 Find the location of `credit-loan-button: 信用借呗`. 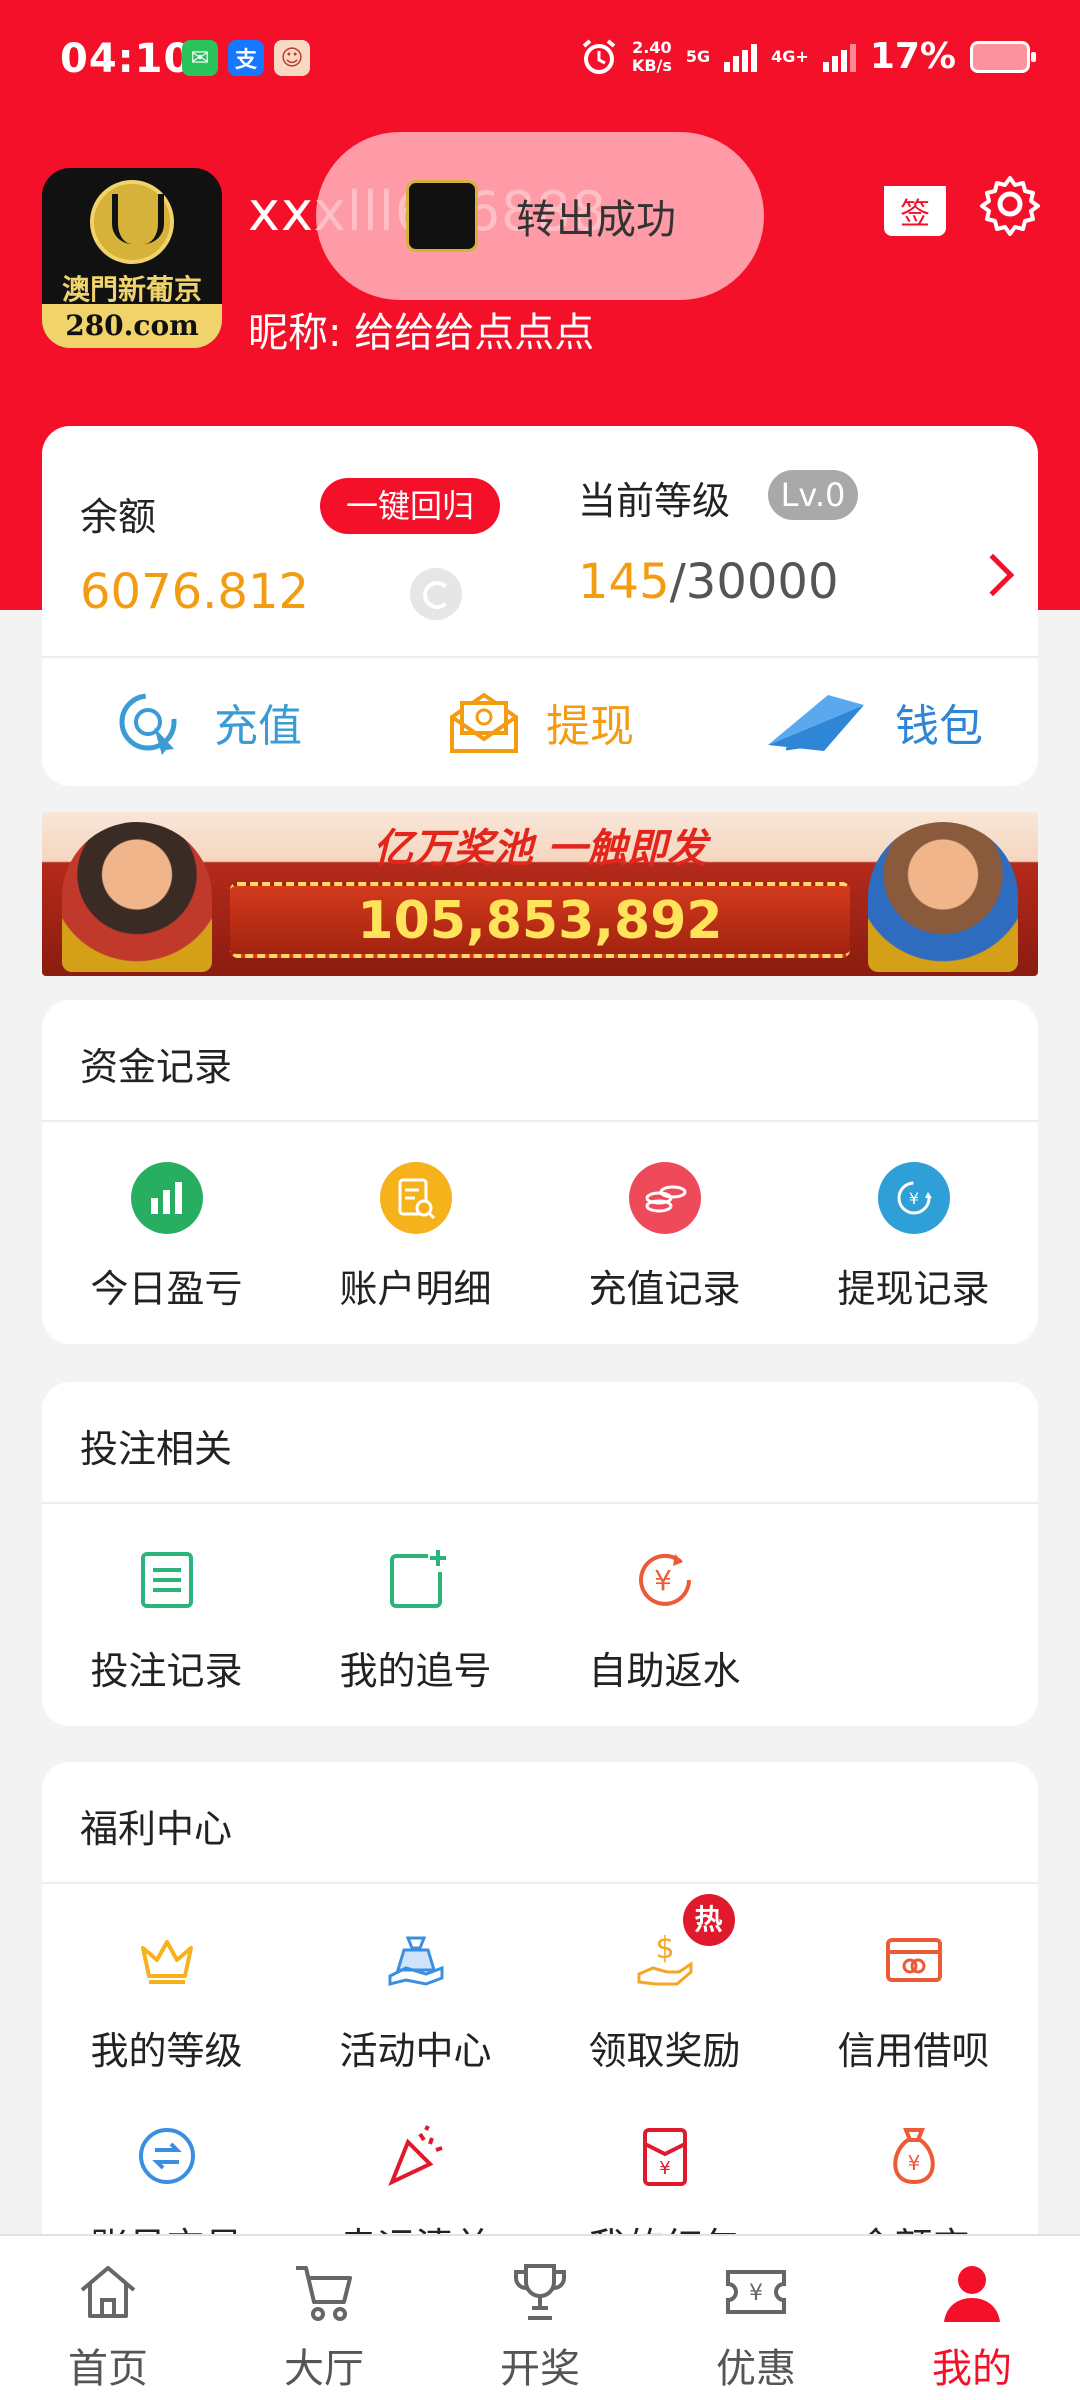

credit-loan-button: 信用借呗 is located at coordinates (913, 1982).